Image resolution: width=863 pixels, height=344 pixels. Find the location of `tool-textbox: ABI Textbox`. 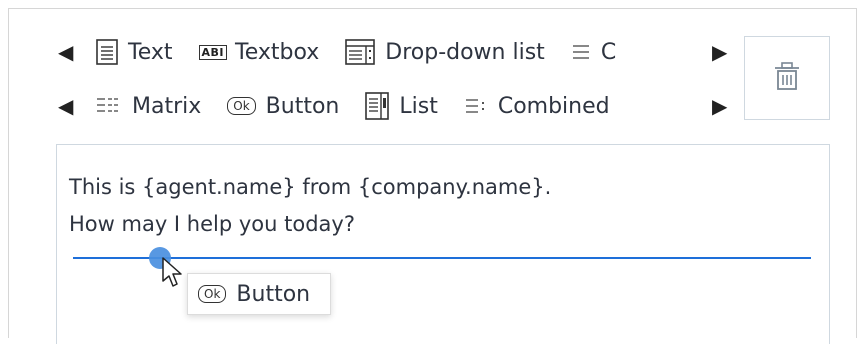

tool-textbox: ABI Textbox is located at coordinates (259, 52).